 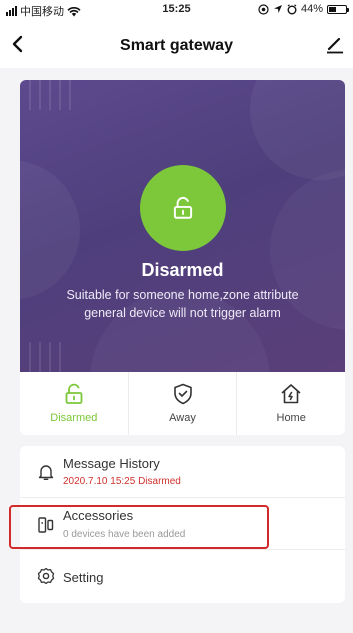 I want to click on menu-item-title: Setting, so click(x=83, y=577).